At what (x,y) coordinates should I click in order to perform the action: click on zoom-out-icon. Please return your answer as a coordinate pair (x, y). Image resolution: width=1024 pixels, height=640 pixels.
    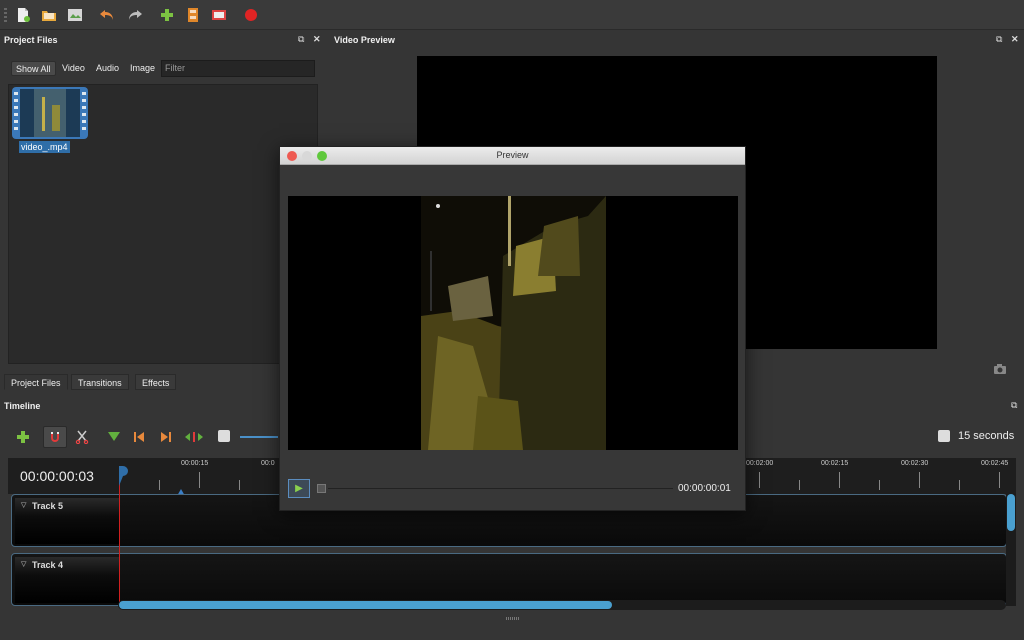
    Looking at the image, I should click on (224, 436).